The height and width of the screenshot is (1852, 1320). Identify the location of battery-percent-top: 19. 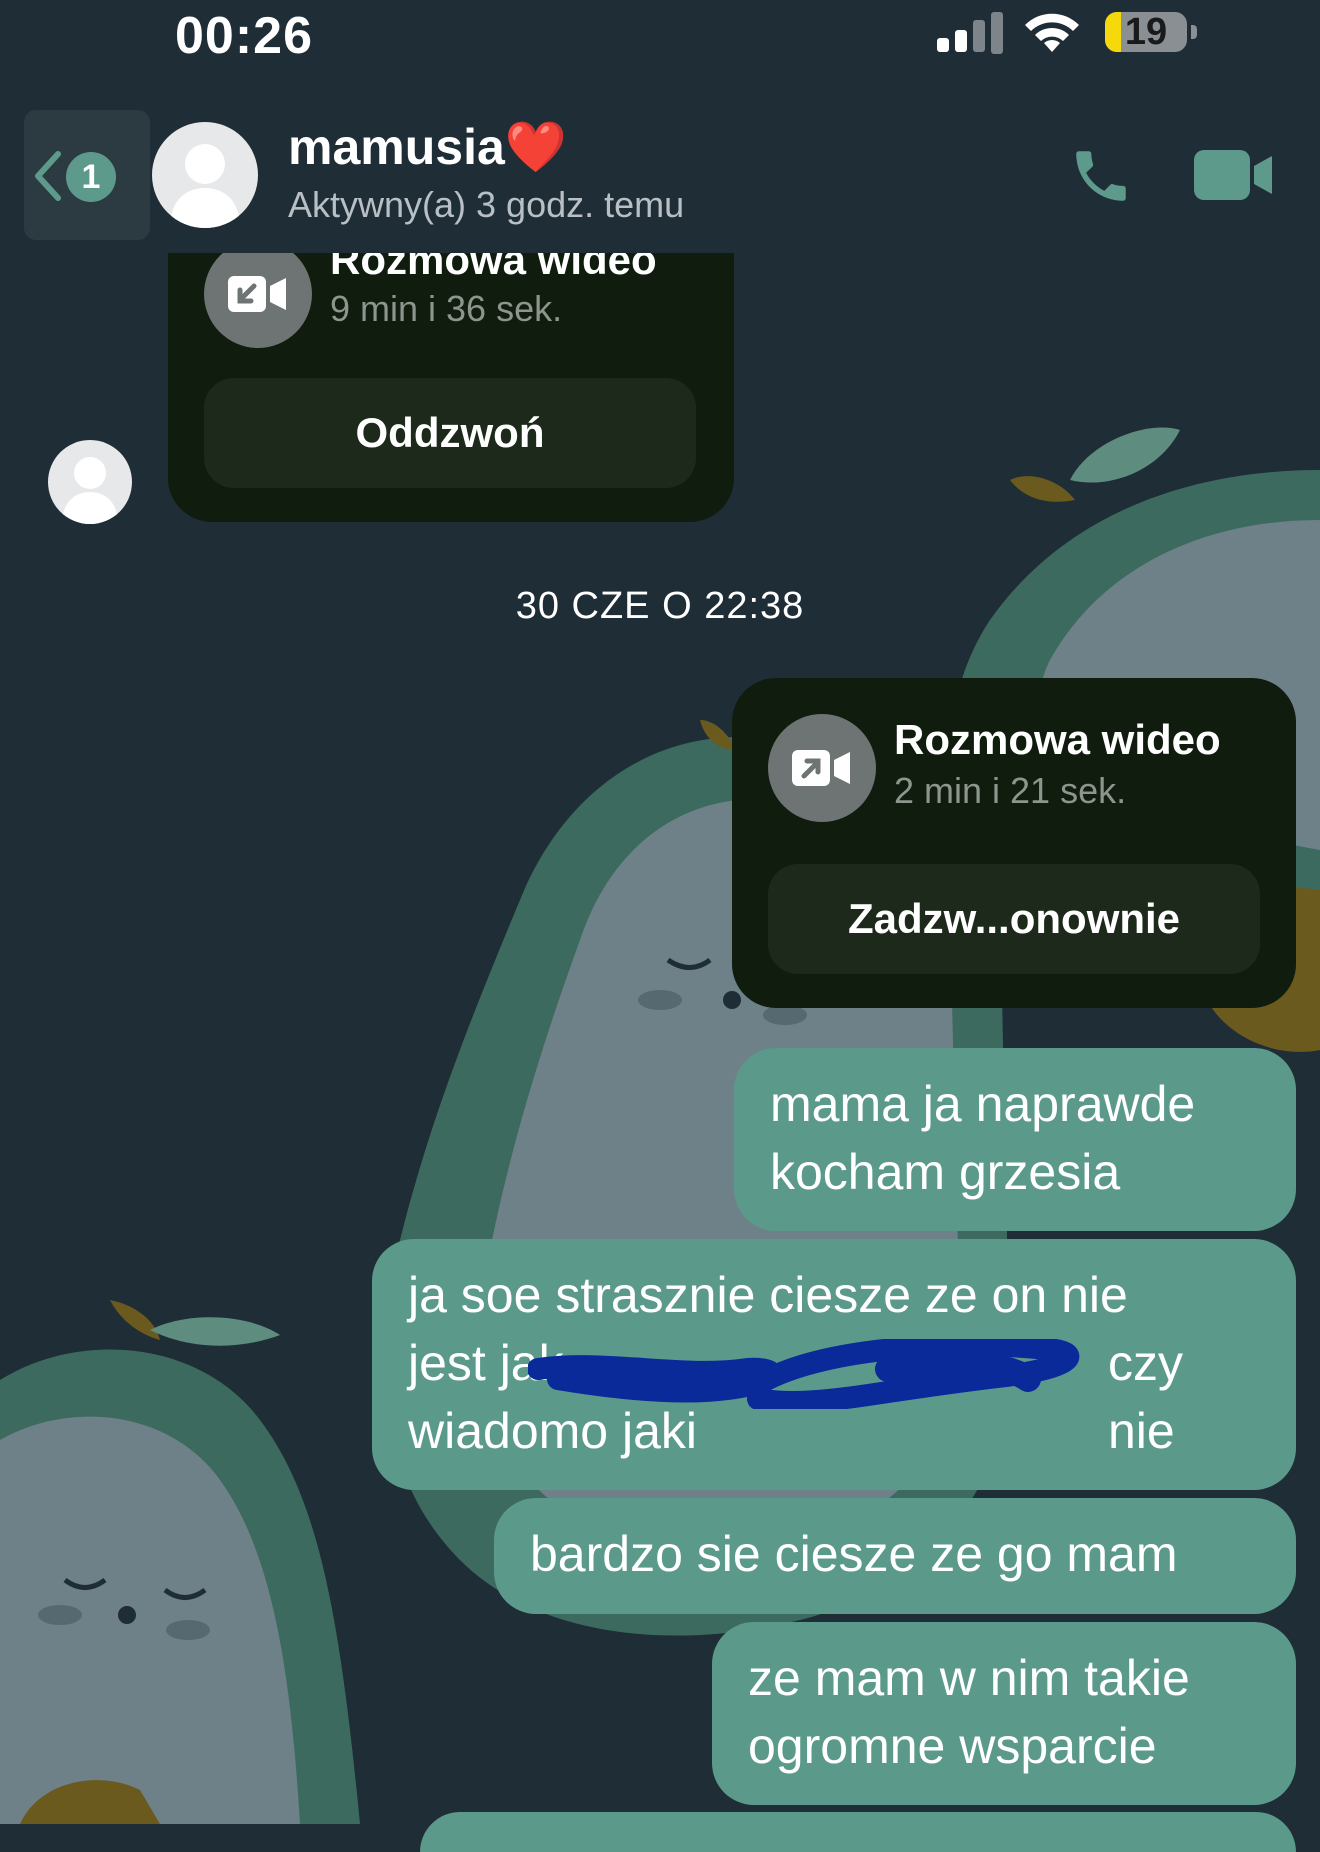
(1146, 32).